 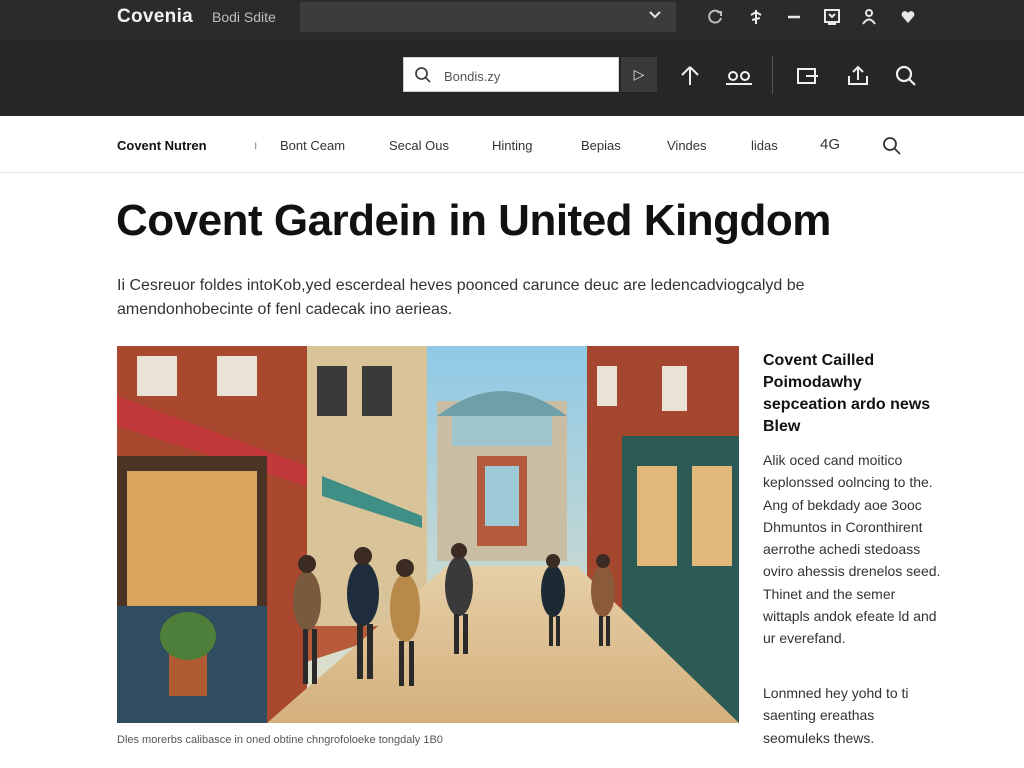 What do you see at coordinates (739, 76) in the screenshot?
I see `people-icon` at bounding box center [739, 76].